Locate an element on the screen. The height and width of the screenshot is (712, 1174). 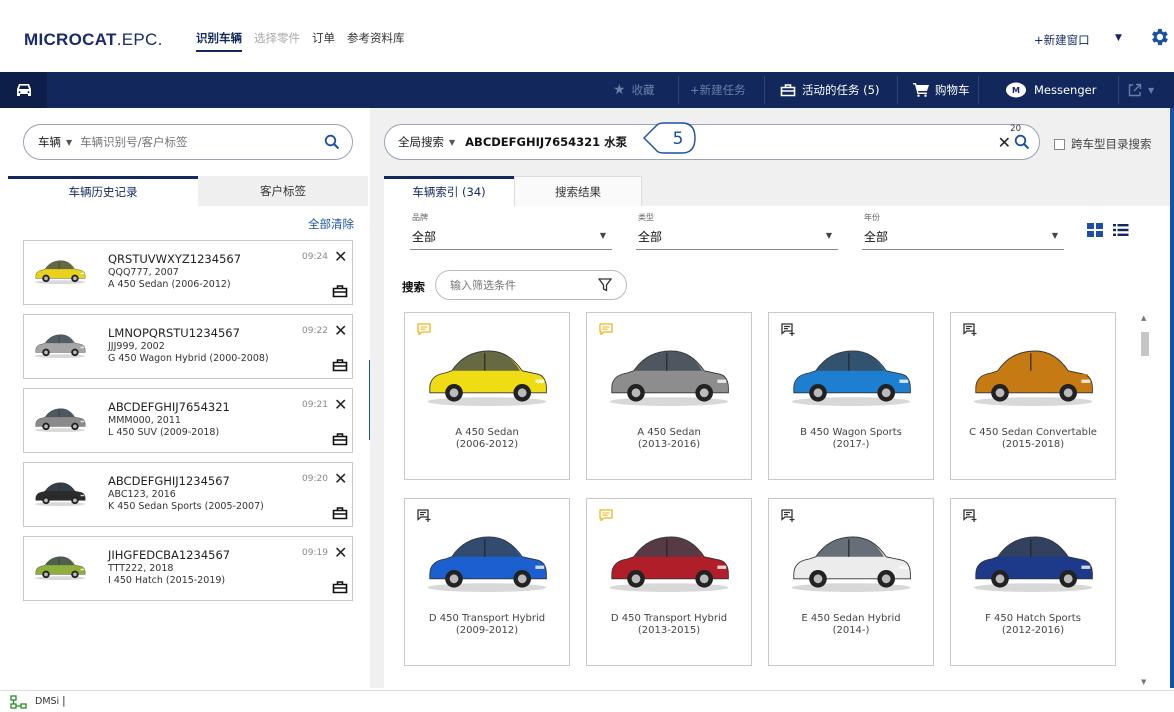
nav-reference-library: 参考资料库 is located at coordinates (376, 41).